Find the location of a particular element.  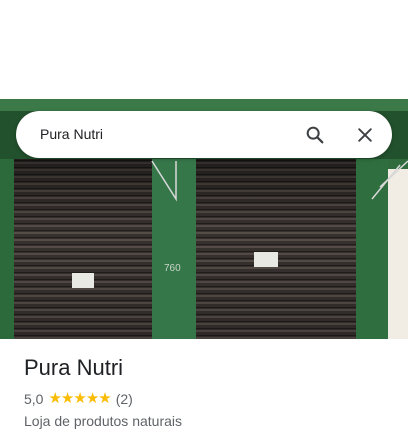

paper-note-left is located at coordinates (83, 280).